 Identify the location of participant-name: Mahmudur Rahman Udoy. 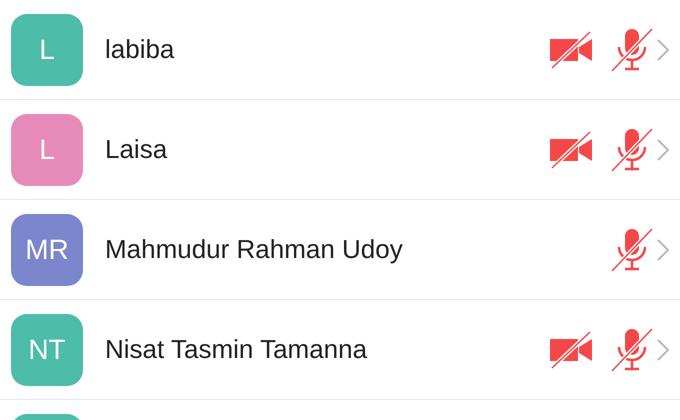
(254, 249).